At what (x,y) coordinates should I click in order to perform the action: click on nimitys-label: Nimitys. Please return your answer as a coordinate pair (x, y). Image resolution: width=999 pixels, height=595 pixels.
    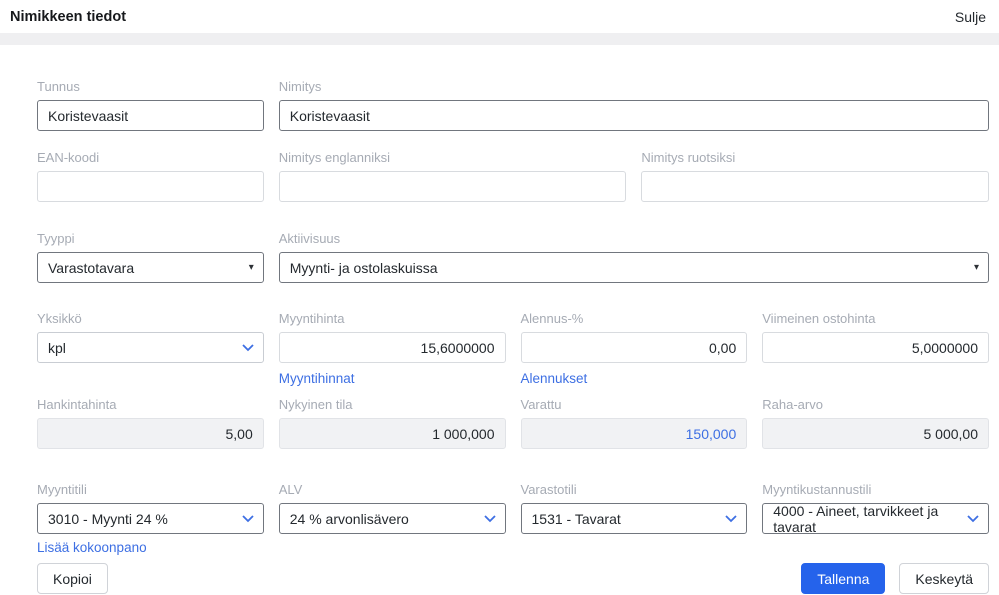
    Looking at the image, I should click on (300, 86).